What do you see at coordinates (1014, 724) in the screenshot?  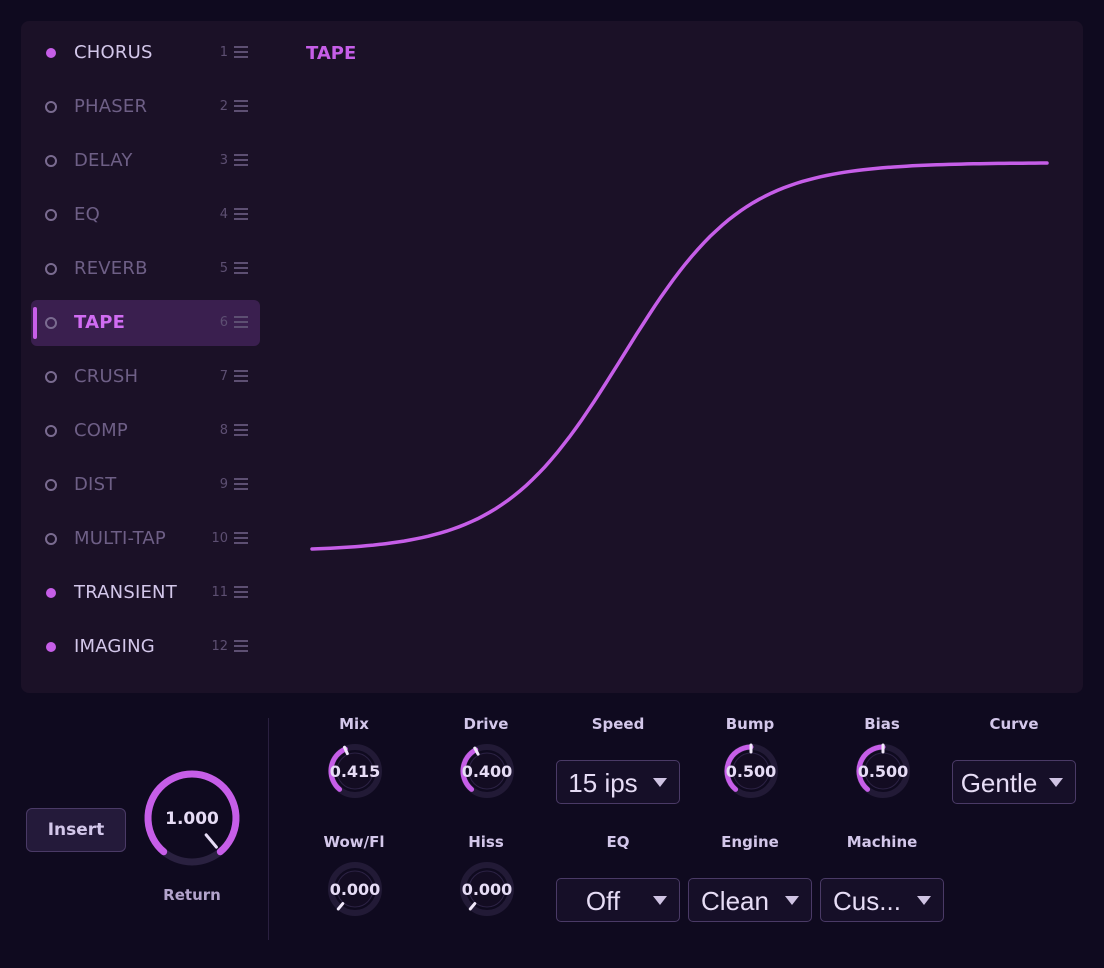 I see `curve-label: Curve` at bounding box center [1014, 724].